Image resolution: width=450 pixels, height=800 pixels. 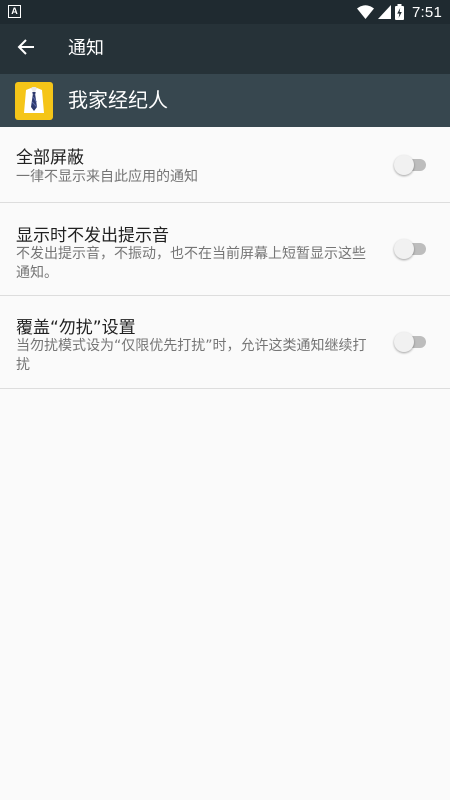 What do you see at coordinates (225, 49) in the screenshot?
I see `toolbar: 通知` at bounding box center [225, 49].